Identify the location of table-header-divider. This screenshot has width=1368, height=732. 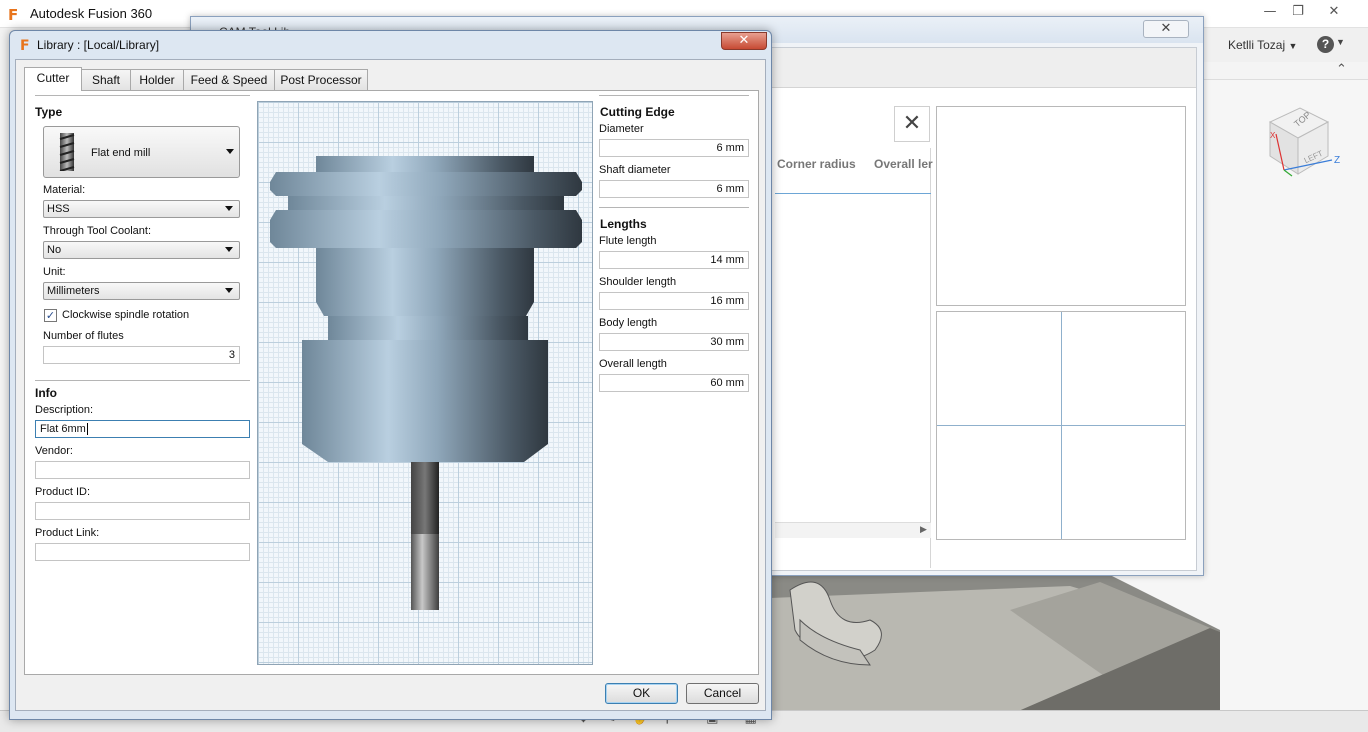
(853, 193).